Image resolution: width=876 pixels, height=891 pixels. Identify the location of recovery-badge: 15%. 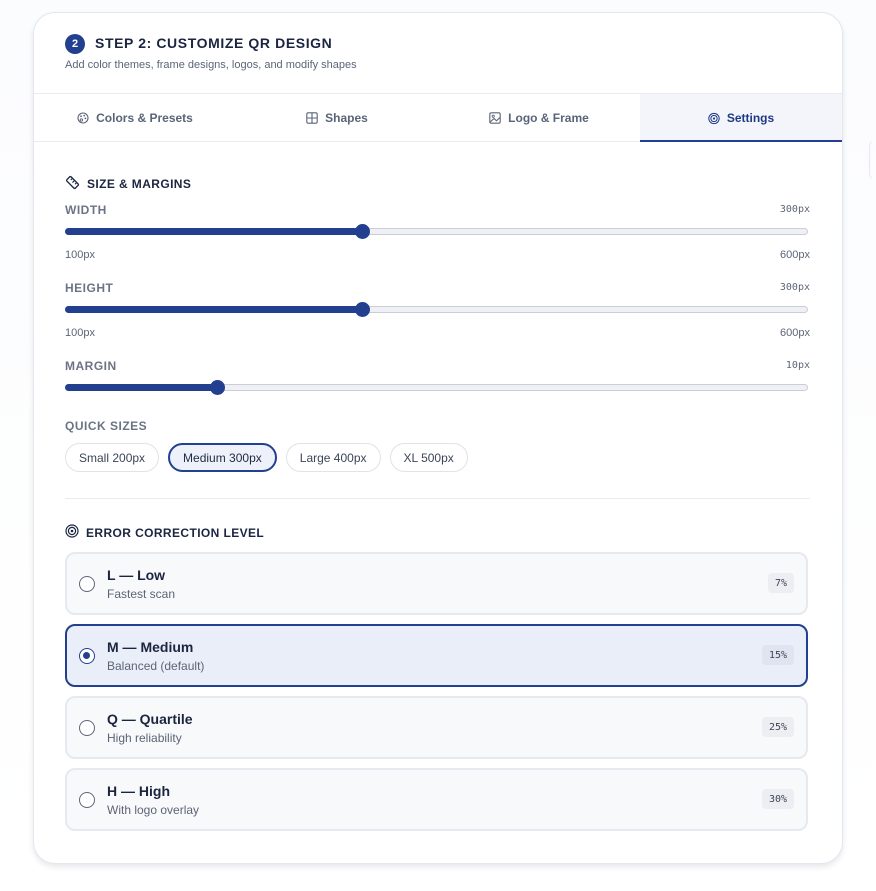
(777, 655).